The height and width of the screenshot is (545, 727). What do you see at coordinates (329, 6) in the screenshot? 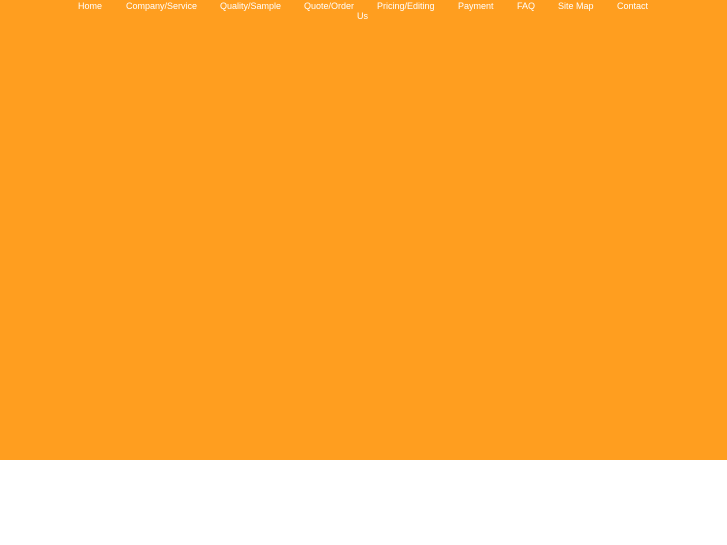
I see `nav-item-quote-order: Quote/Order` at bounding box center [329, 6].